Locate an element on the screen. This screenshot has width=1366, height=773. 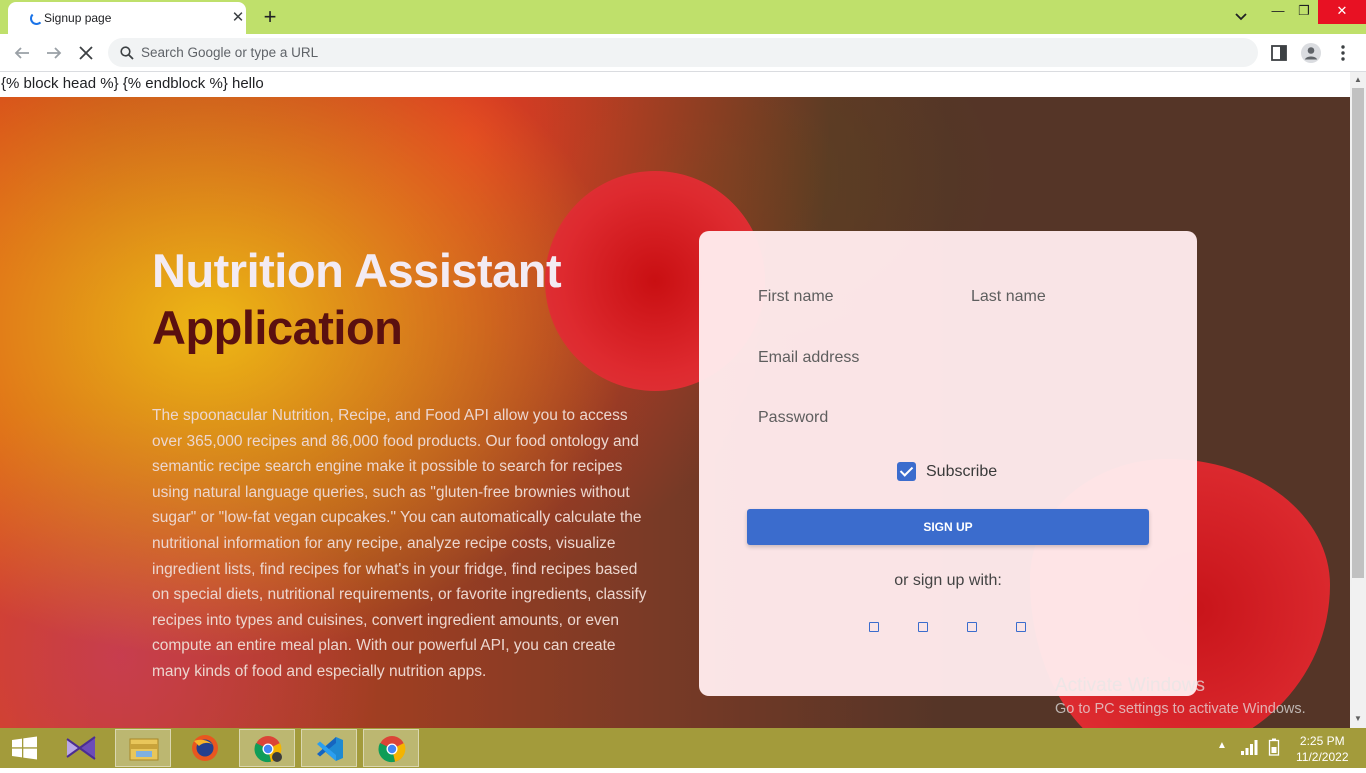
avatar-icon is located at coordinates (1311, 53).